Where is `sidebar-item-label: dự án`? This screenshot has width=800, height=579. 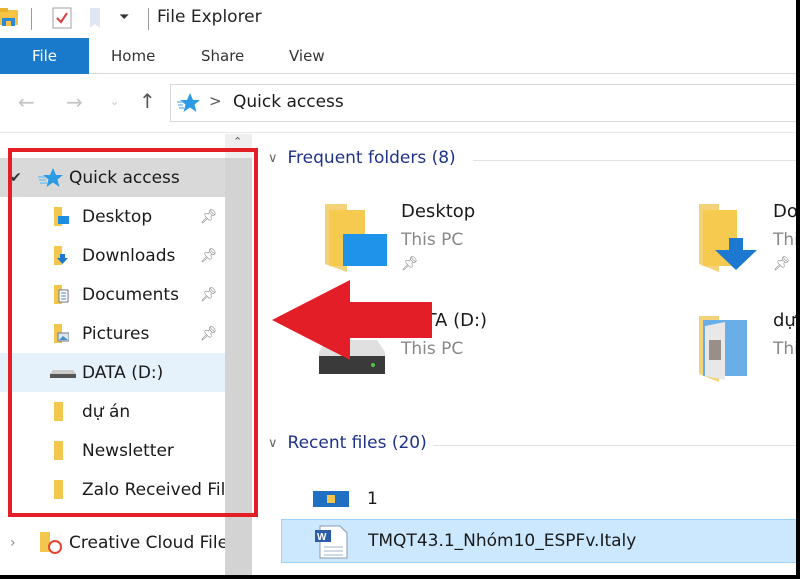
sidebar-item-label: dự án is located at coordinates (106, 411).